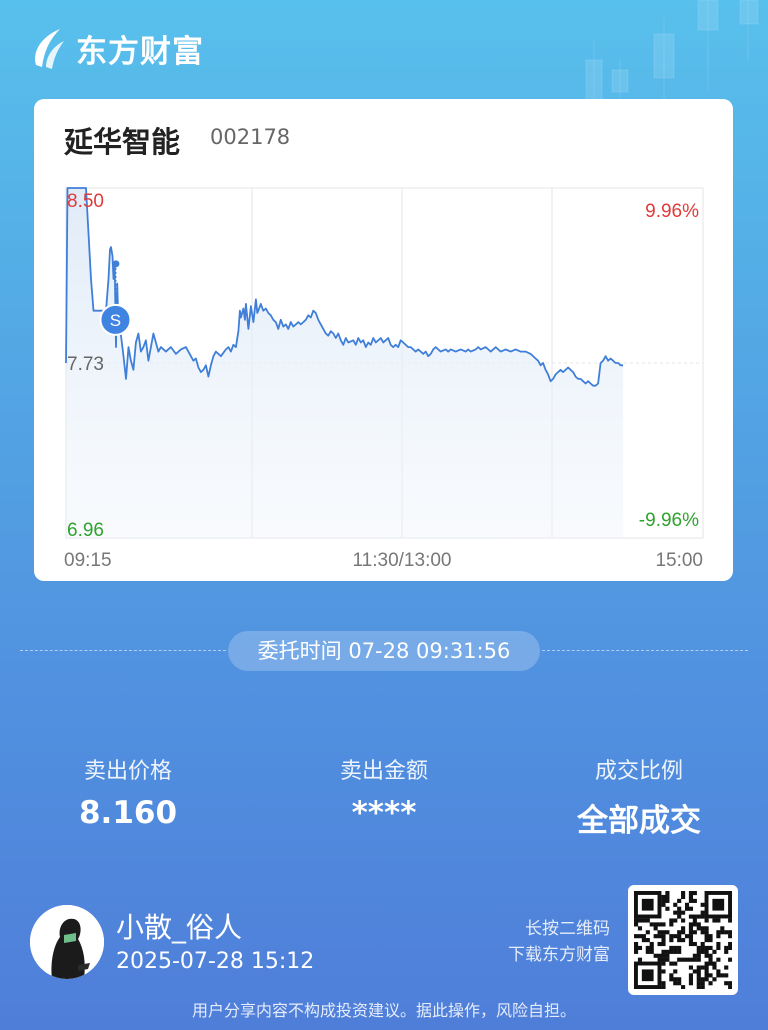 This screenshot has width=768, height=1030. Describe the element at coordinates (645, 650) in the screenshot. I see `divider-right` at that location.